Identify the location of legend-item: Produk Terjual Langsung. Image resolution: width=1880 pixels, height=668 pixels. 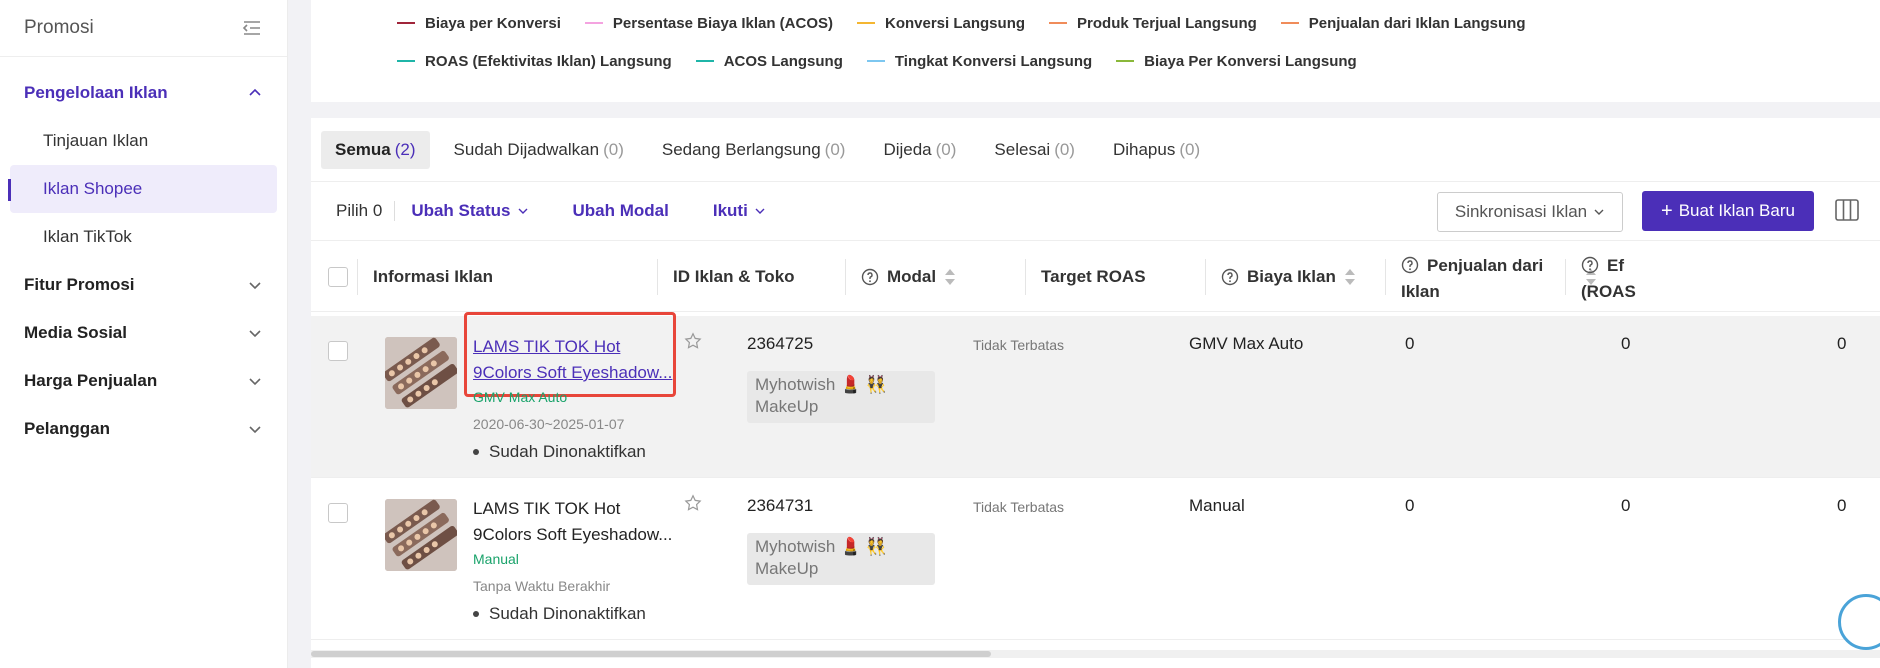
(1153, 23).